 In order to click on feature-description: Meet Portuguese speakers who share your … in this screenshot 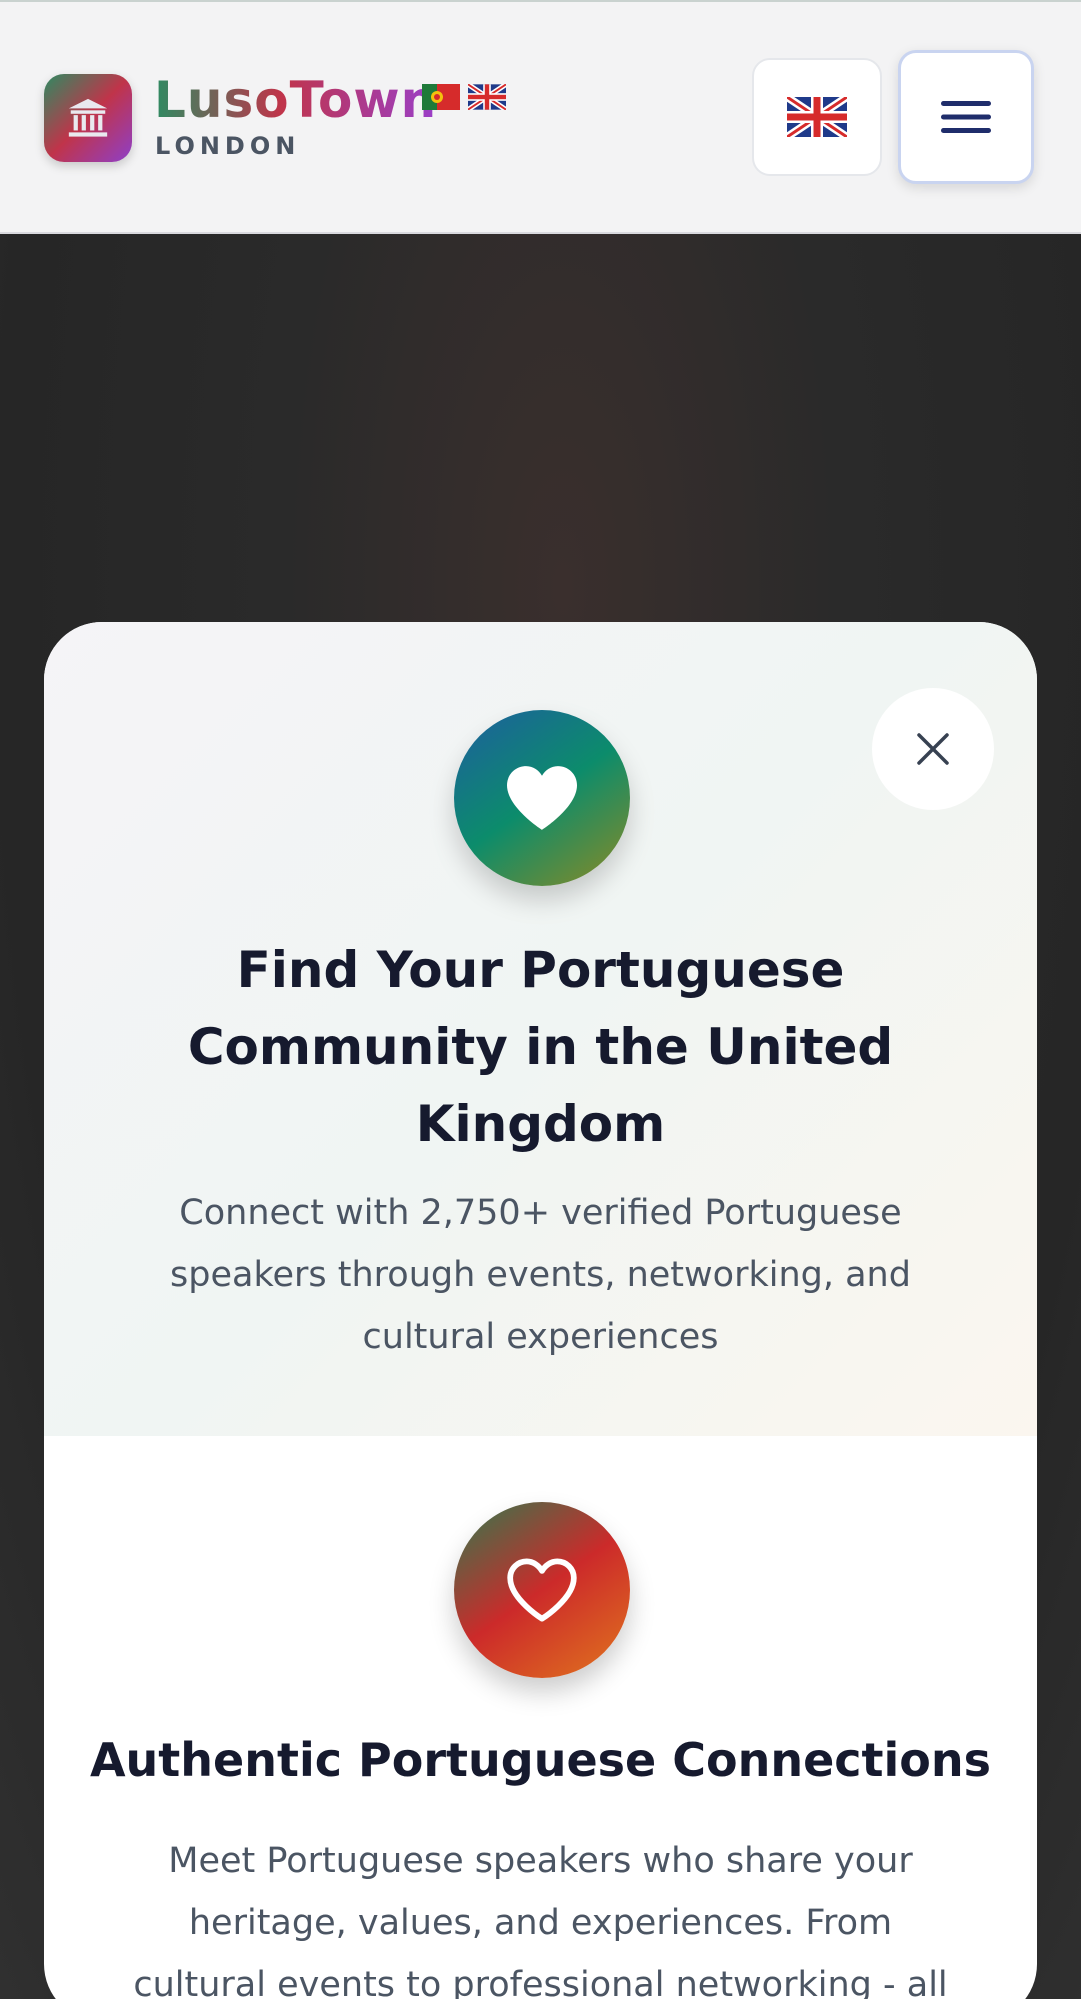, I will do `click(540, 1920)`.